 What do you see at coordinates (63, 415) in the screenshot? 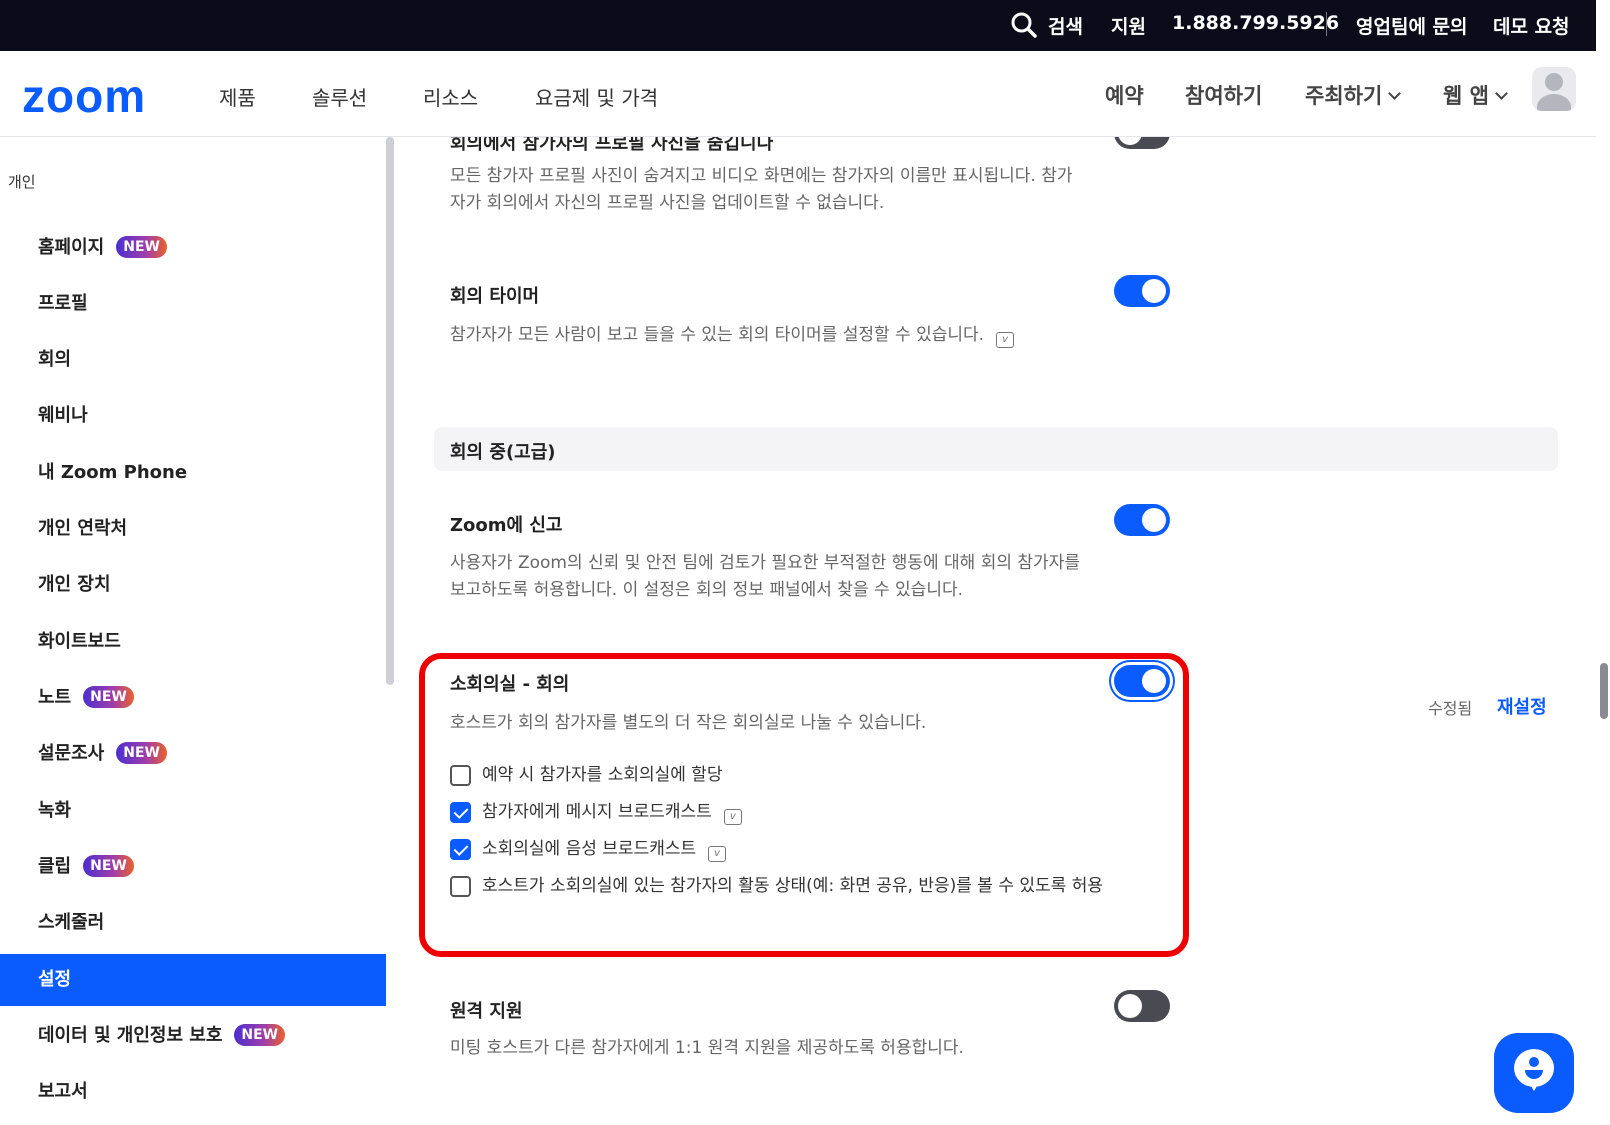
I see `sidebar-item-label: 웨비나` at bounding box center [63, 415].